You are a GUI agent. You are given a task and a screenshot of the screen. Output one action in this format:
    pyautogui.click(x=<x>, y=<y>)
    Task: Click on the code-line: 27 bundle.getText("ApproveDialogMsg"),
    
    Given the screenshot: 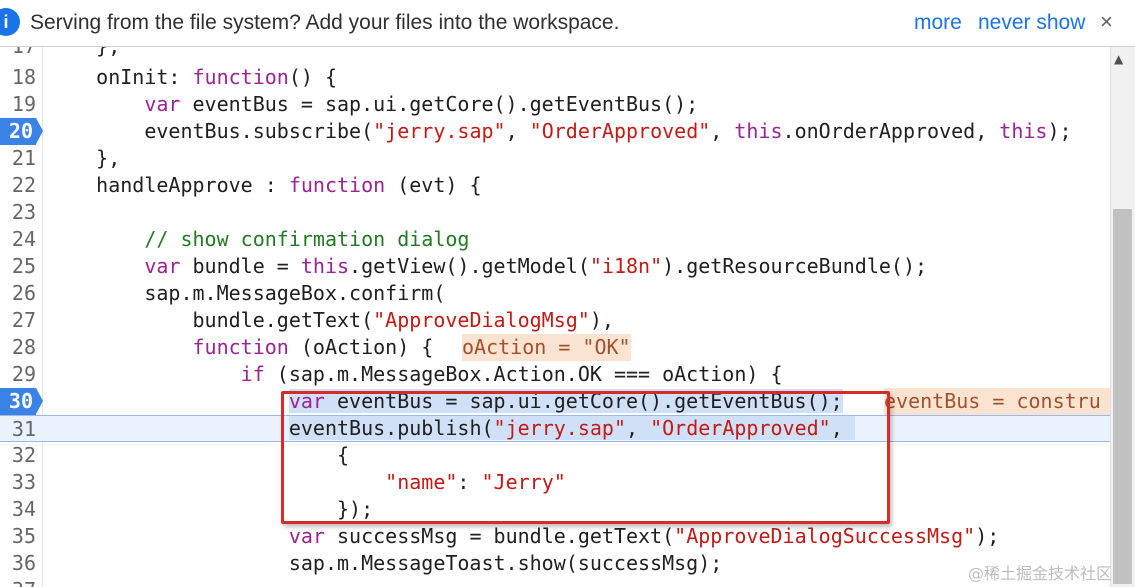 What is the action you would take?
    pyautogui.click(x=555, y=320)
    